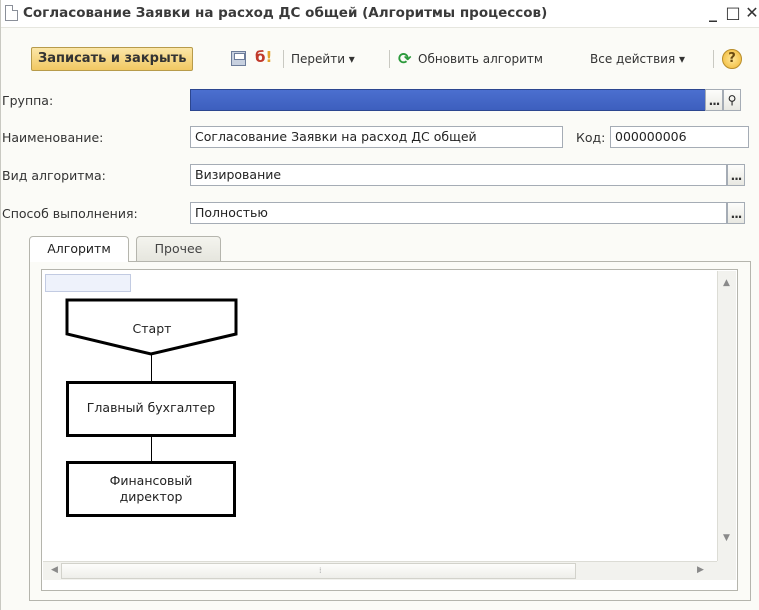 This screenshot has width=759, height=610. I want to click on chief-accountant-label: Главный бухгалтер, so click(151, 407).